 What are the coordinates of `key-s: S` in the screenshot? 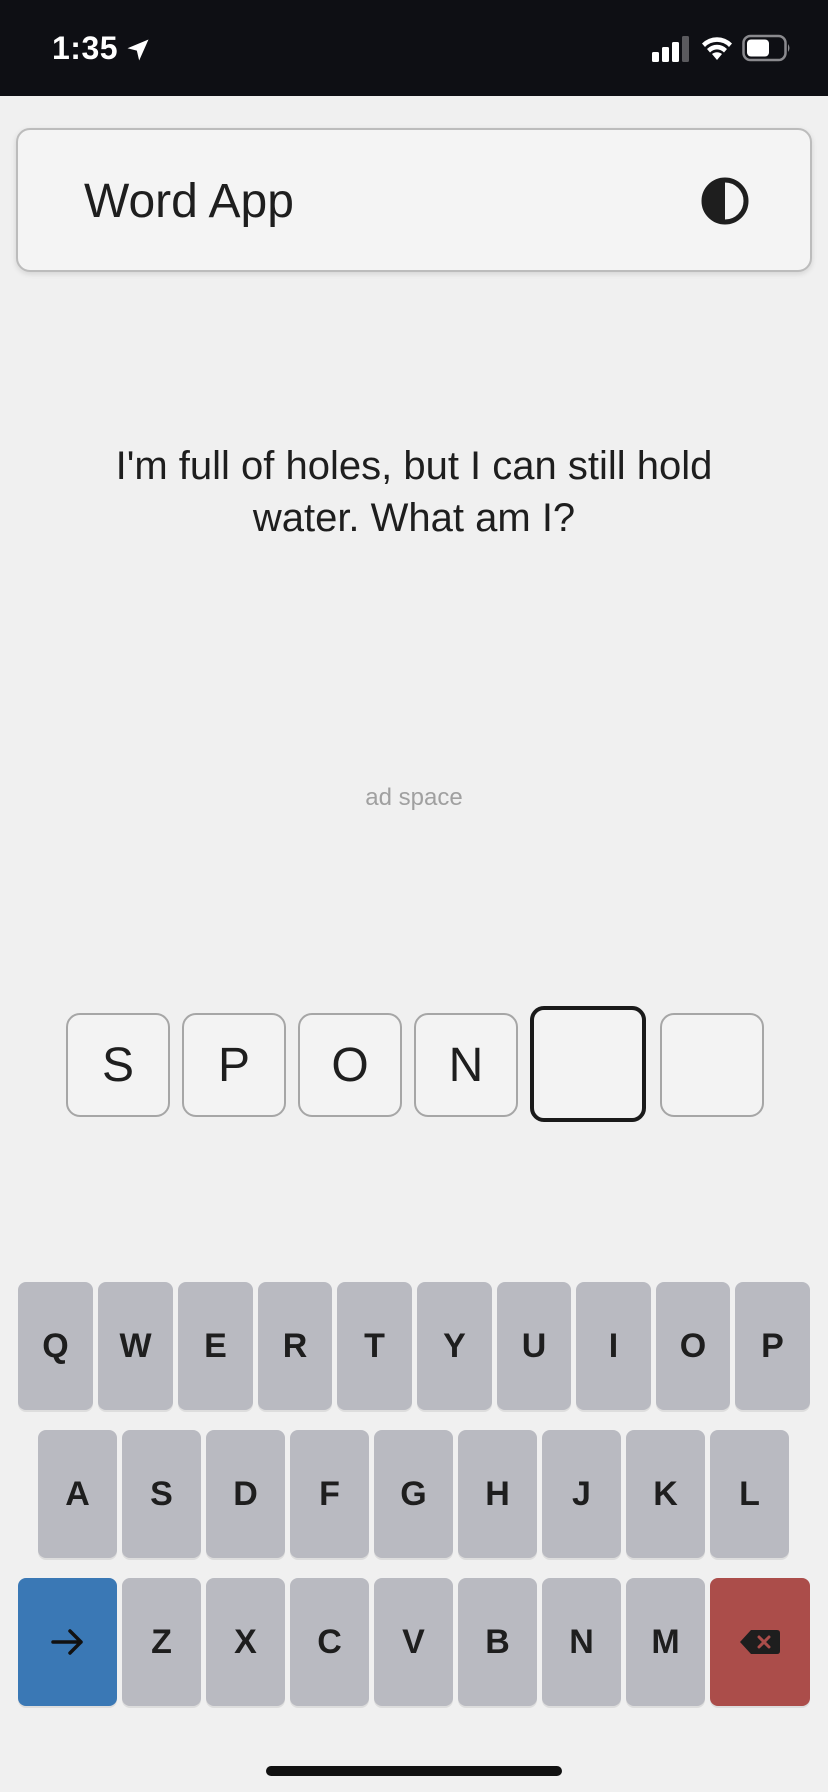 It's located at (161, 1494).